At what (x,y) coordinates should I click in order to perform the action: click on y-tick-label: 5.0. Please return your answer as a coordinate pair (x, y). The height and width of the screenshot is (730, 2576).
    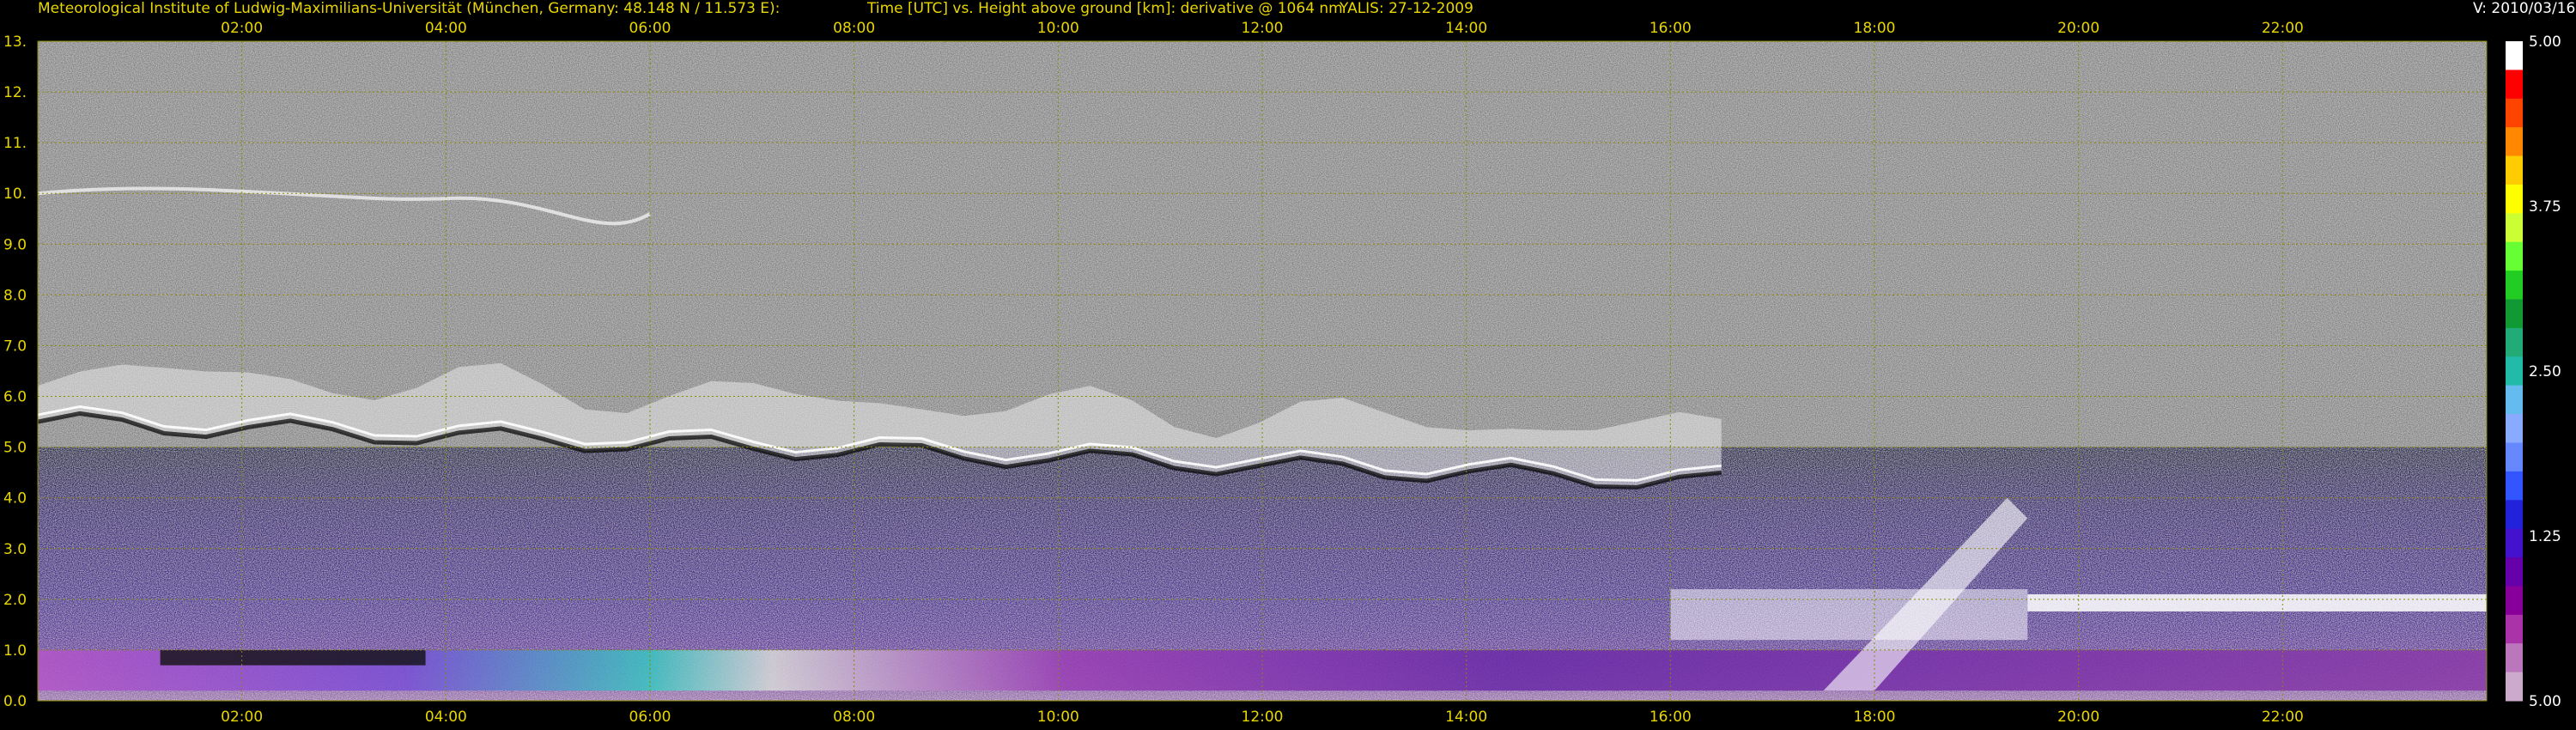
    Looking at the image, I should click on (15, 448).